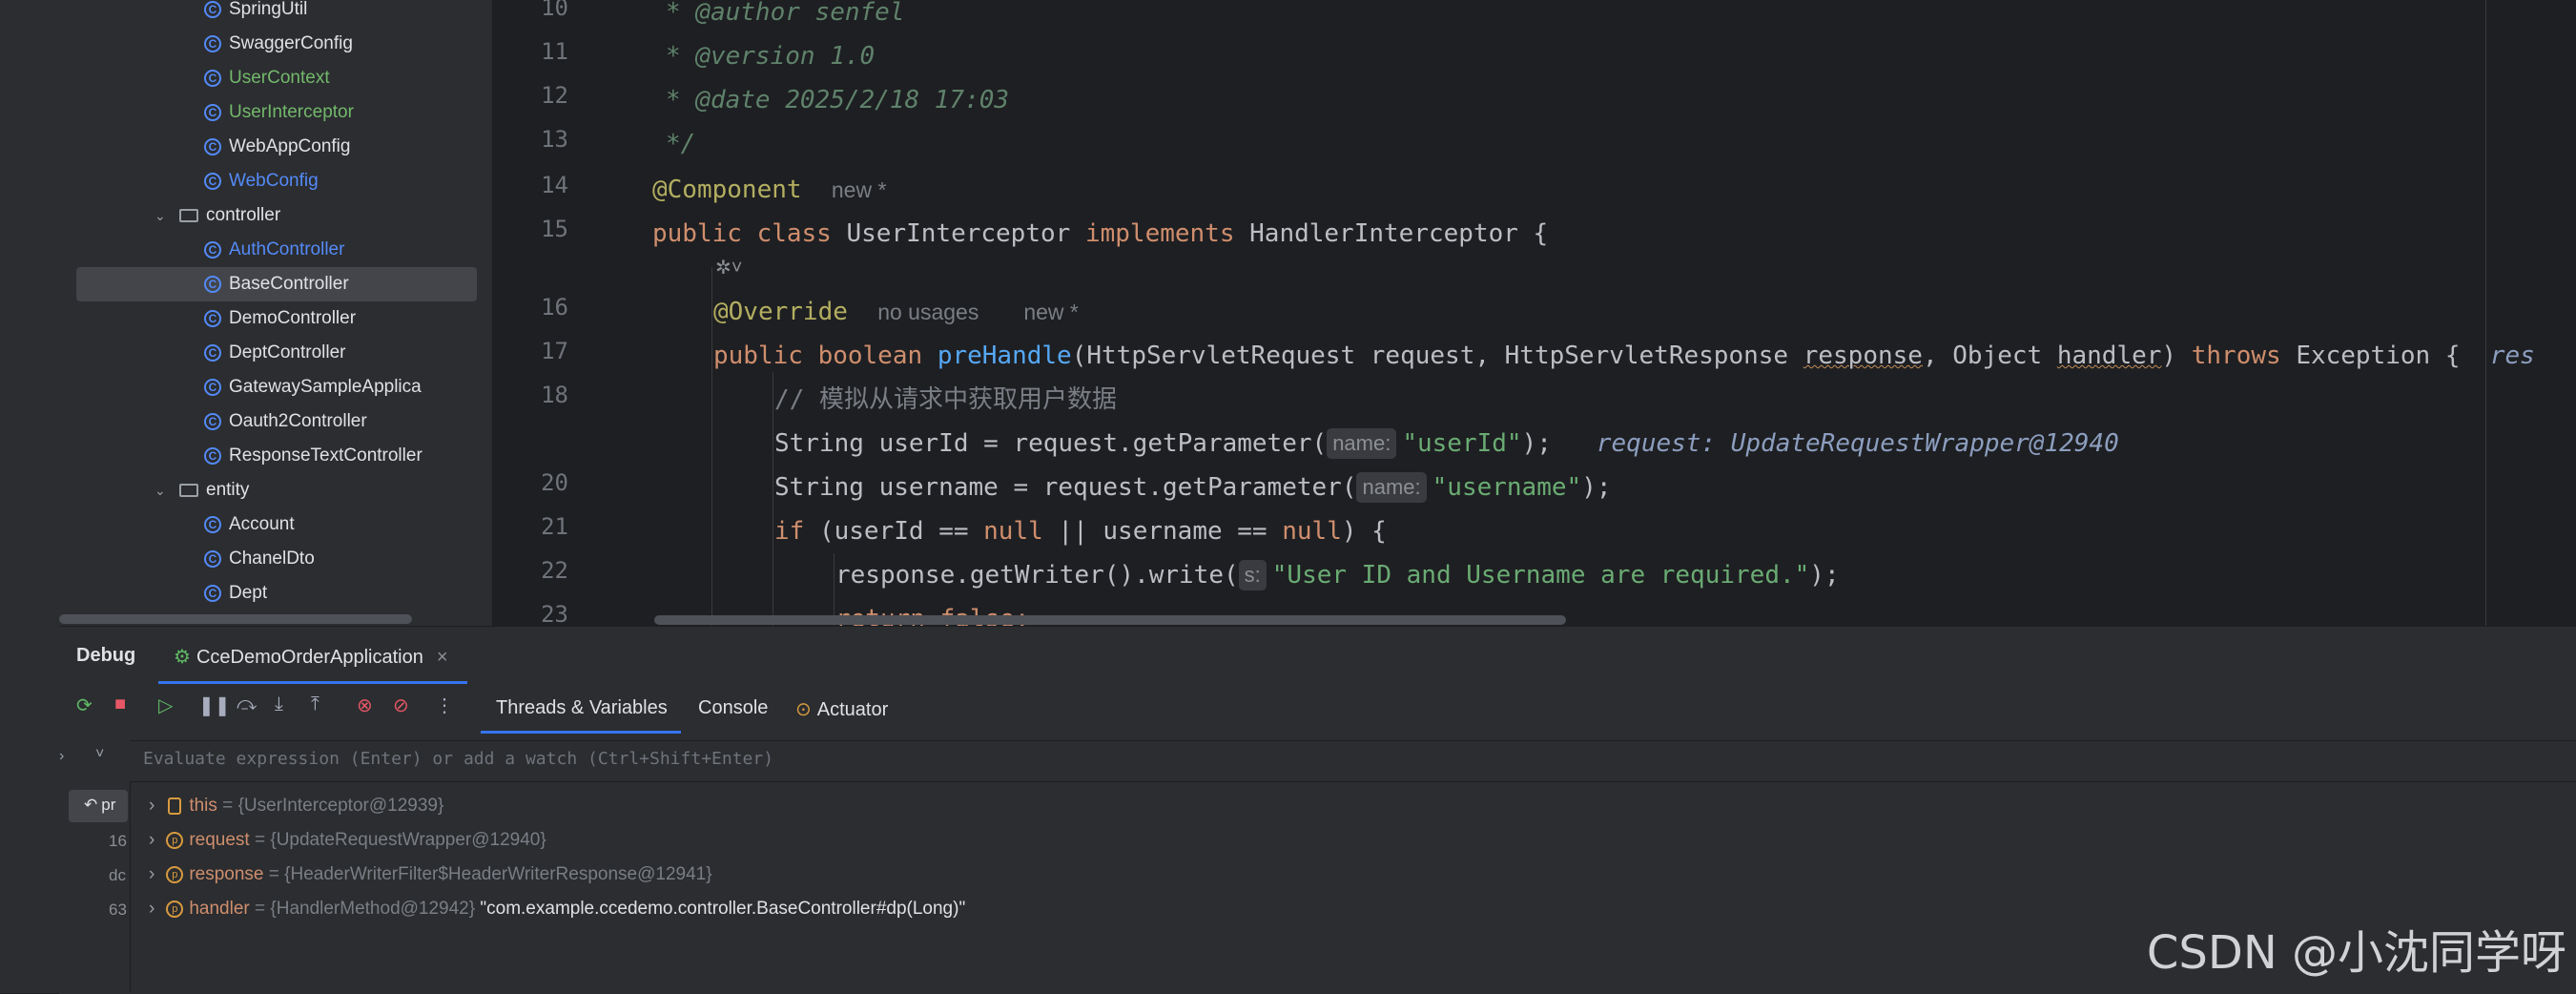  Describe the element at coordinates (1858, 444) in the screenshot. I see `inline-debug-value: request: UpdateRequestWrapper@12940` at that location.